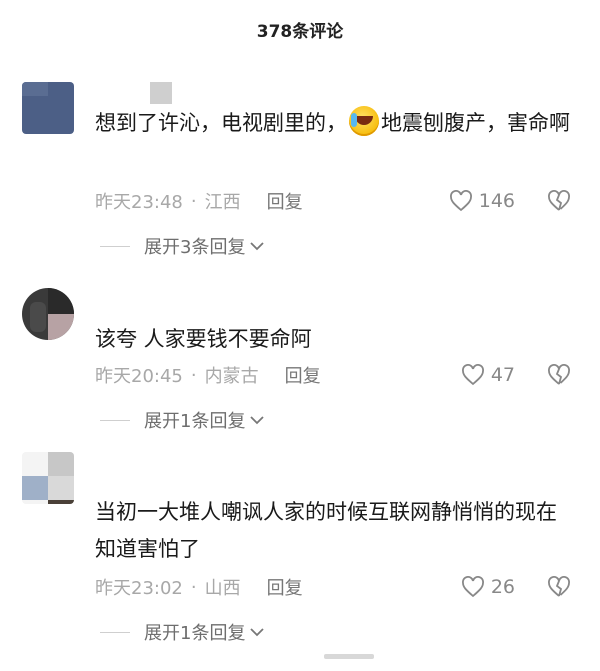 The image size is (600, 671). What do you see at coordinates (496, 201) in the screenshot?
I see `like-count: 146` at bounding box center [496, 201].